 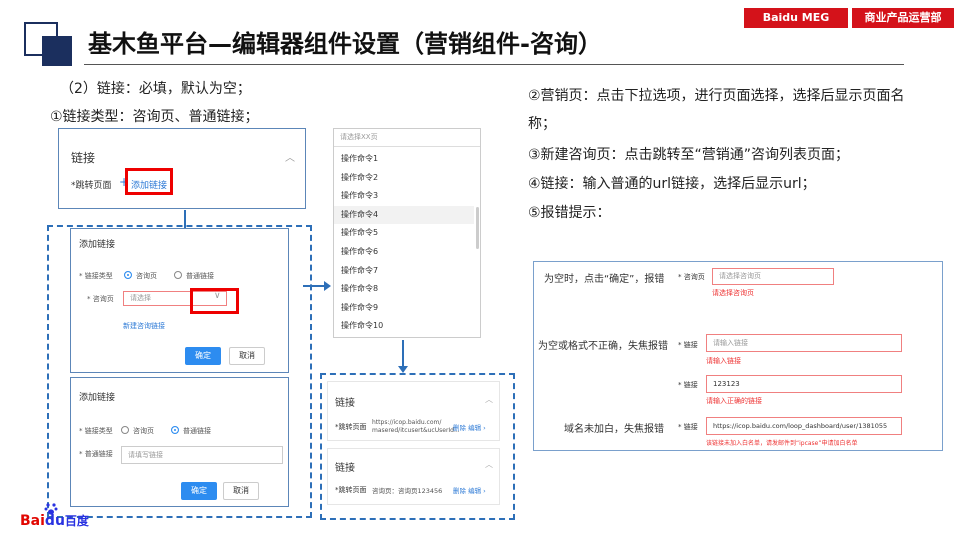 What do you see at coordinates (404, 233) in the screenshot?
I see `dropdown-item: 操作命令5` at bounding box center [404, 233].